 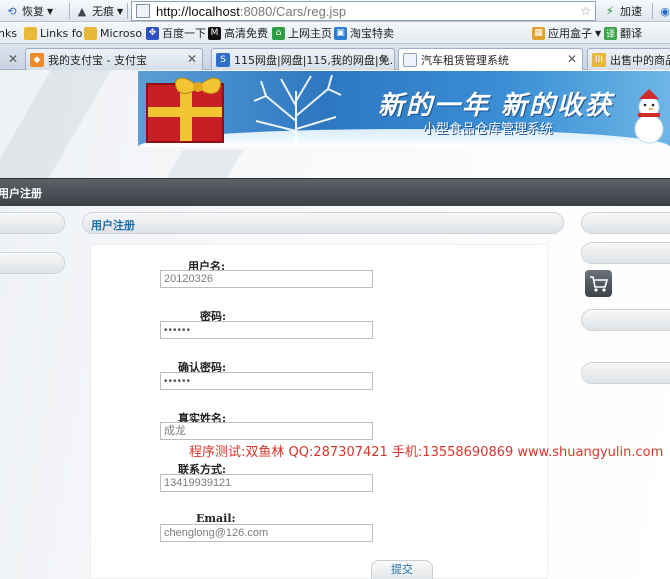 What do you see at coordinates (323, 223) in the screenshot?
I see `panel-title-bar: 用户注册` at bounding box center [323, 223].